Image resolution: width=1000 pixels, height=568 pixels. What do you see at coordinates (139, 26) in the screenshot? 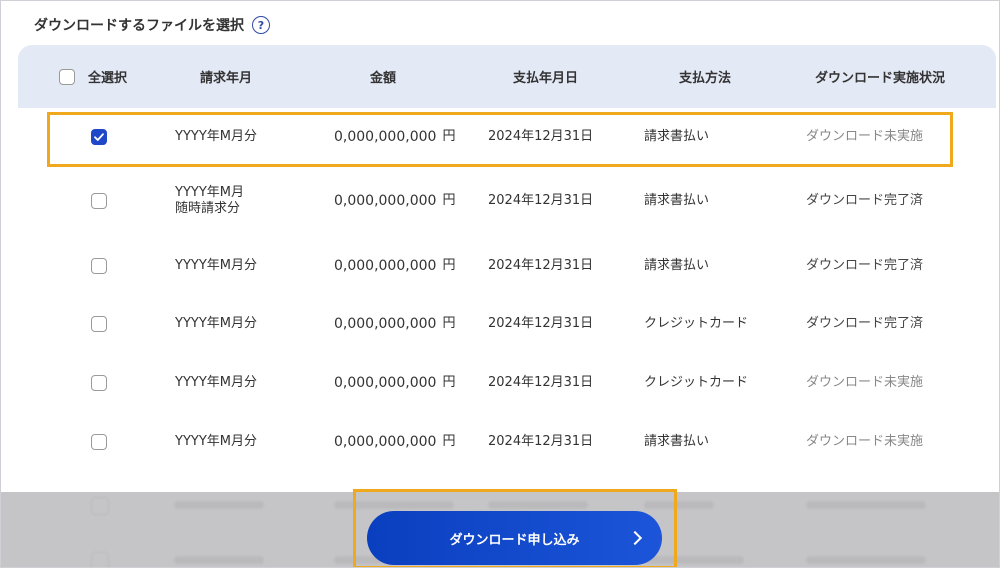
I see `section-title: ダウンロードするファイルを選択` at bounding box center [139, 26].